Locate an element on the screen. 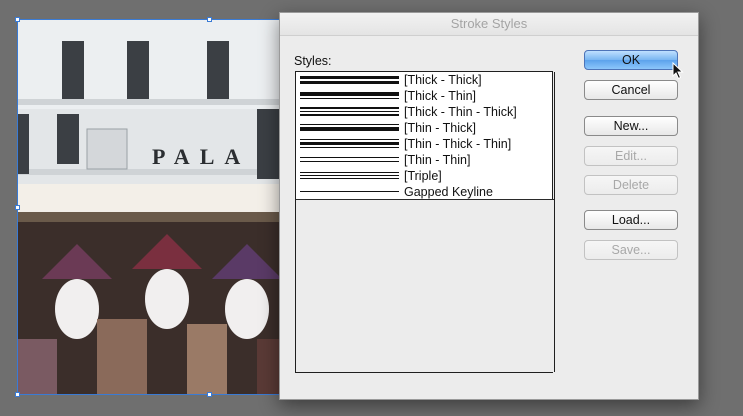 The height and width of the screenshot is (416, 743). style-item: [Thin - Thin] is located at coordinates (425, 160).